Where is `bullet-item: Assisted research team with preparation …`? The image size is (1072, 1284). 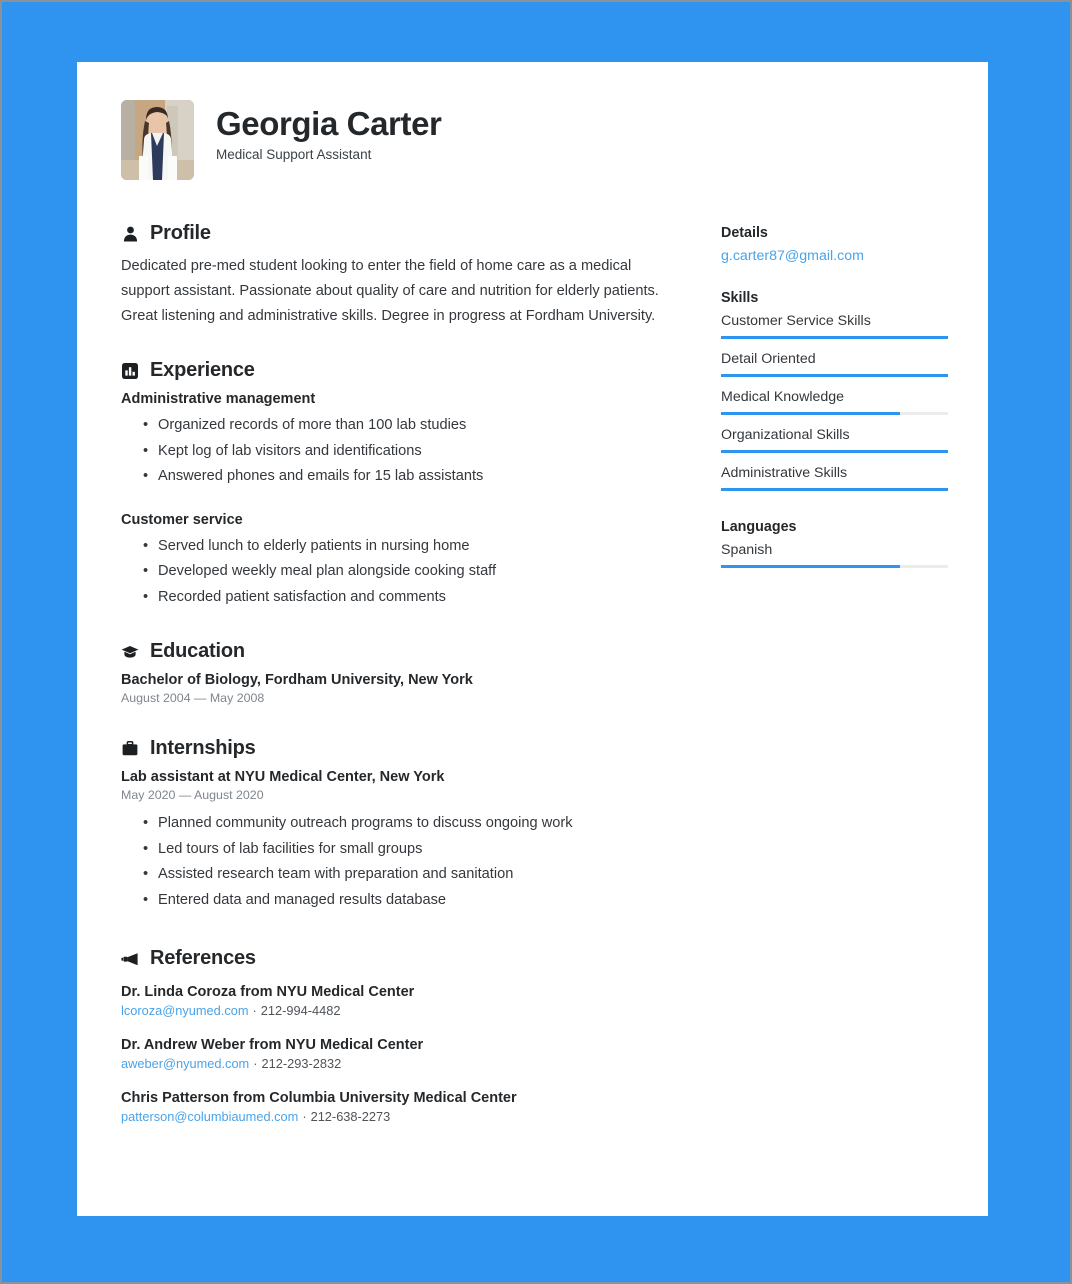 bullet-item: Assisted research team with preparation … is located at coordinates (405, 875).